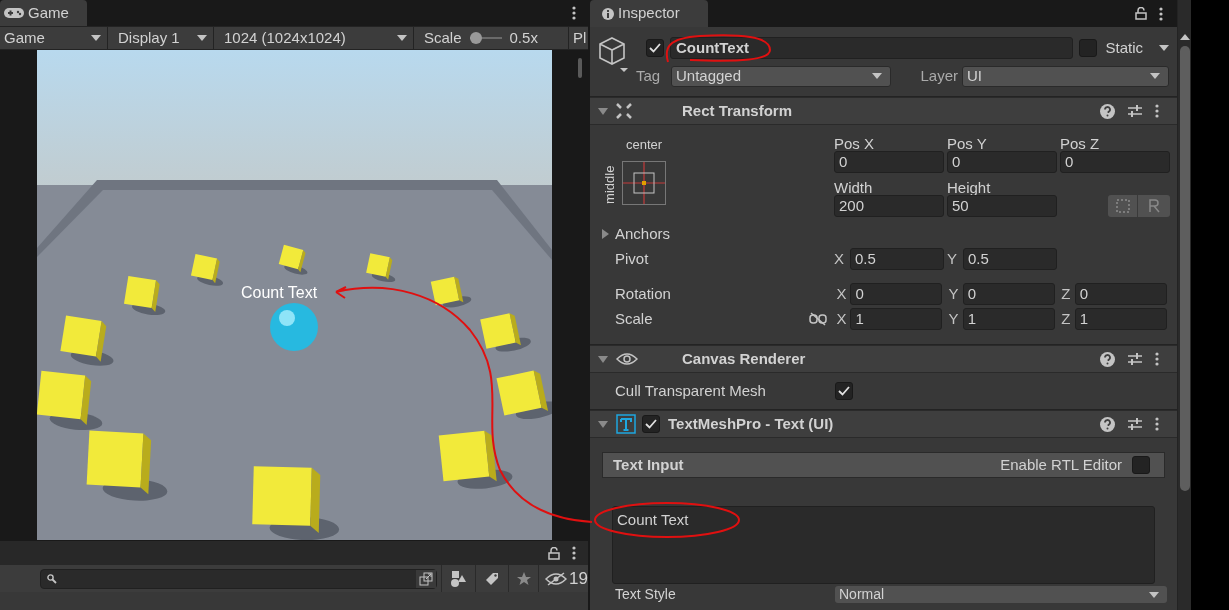  What do you see at coordinates (1088, 48) in the screenshot?
I see `static-checkbox` at bounding box center [1088, 48].